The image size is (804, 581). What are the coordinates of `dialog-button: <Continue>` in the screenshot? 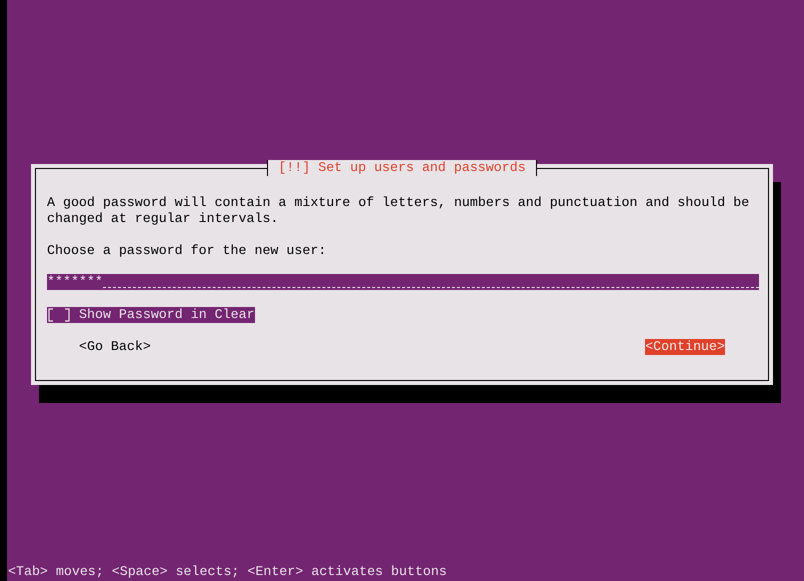 It's located at (685, 347).